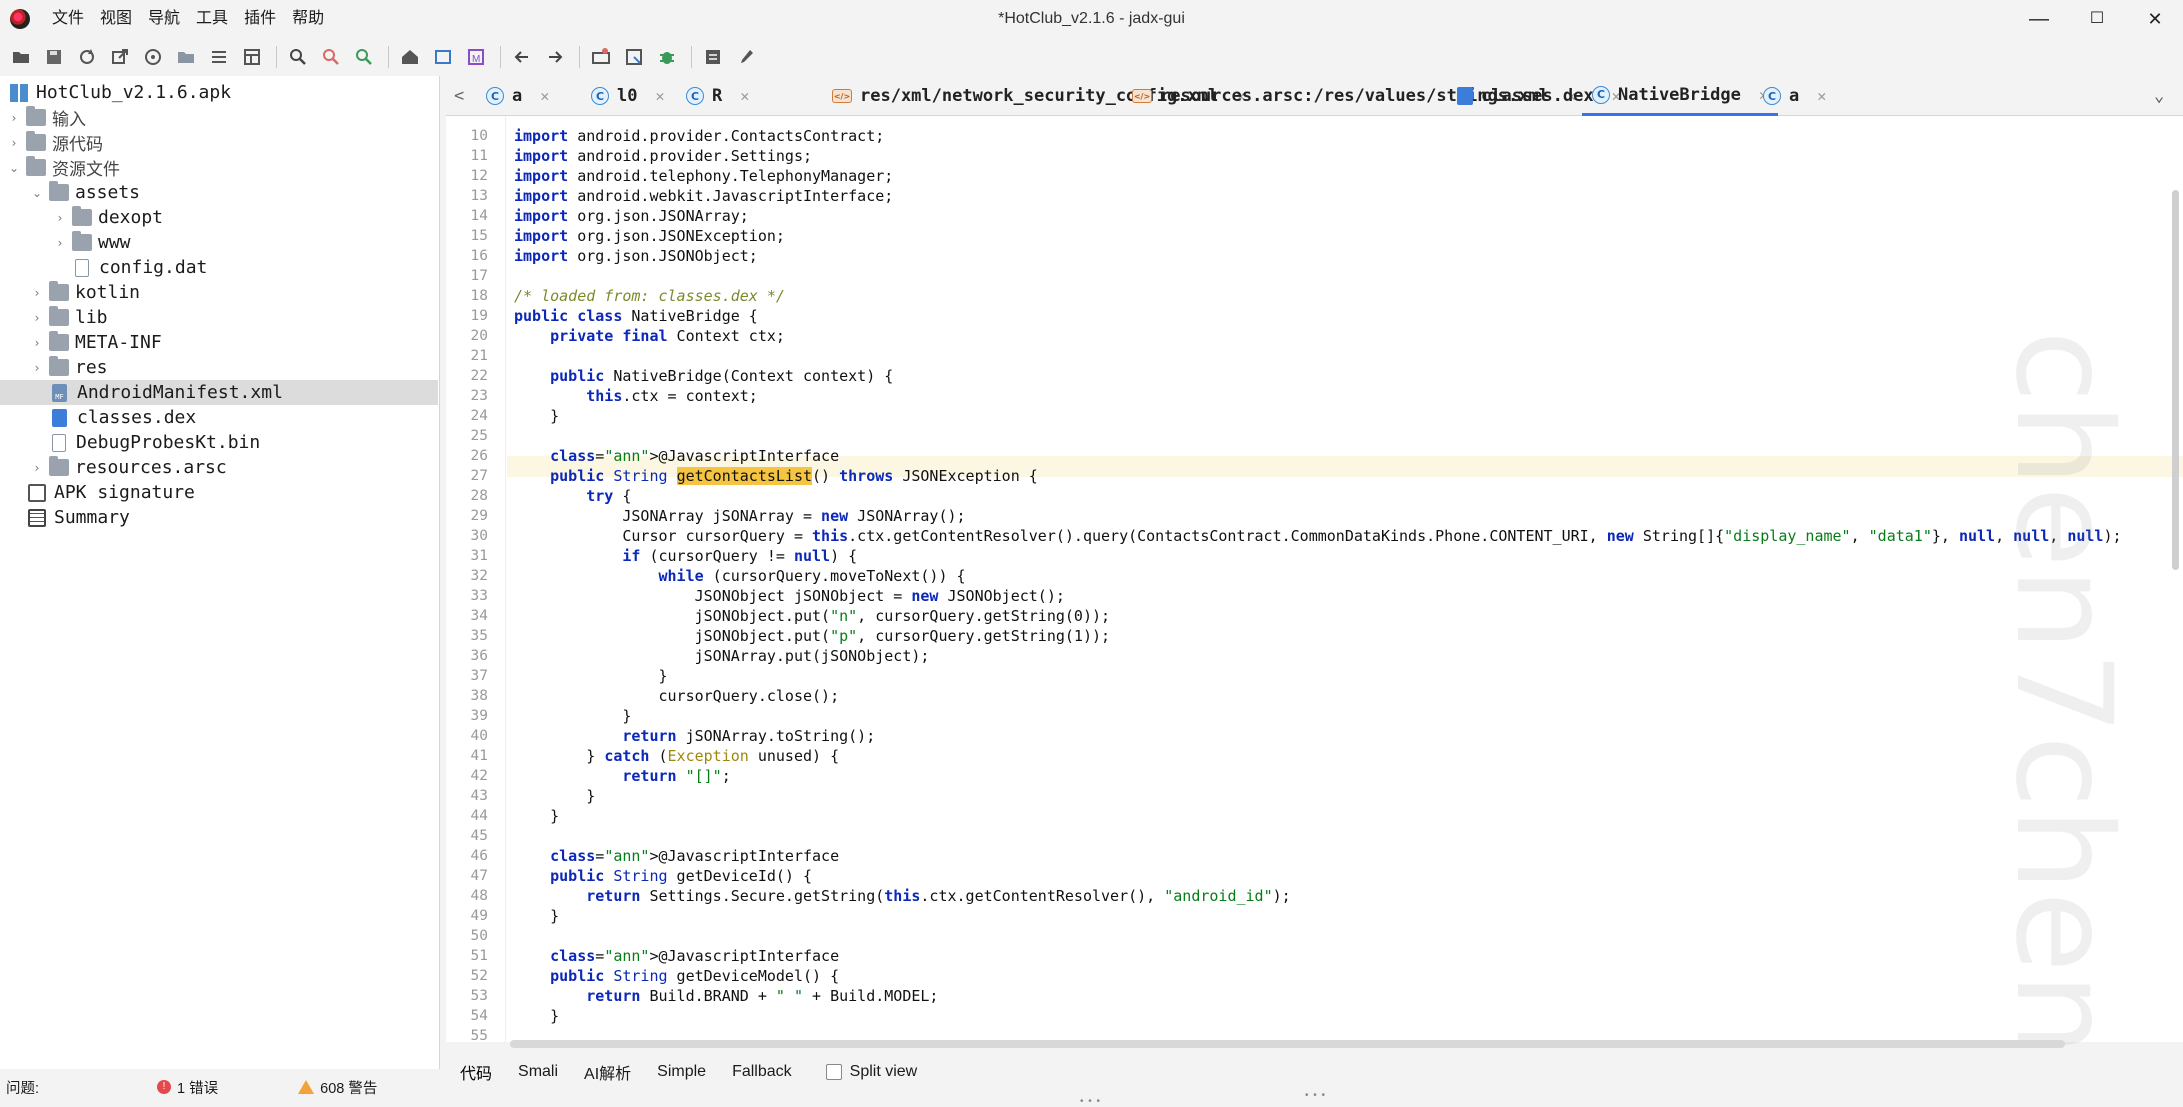  Describe the element at coordinates (219, 217) in the screenshot. I see `tree-item: › dexopt` at that location.